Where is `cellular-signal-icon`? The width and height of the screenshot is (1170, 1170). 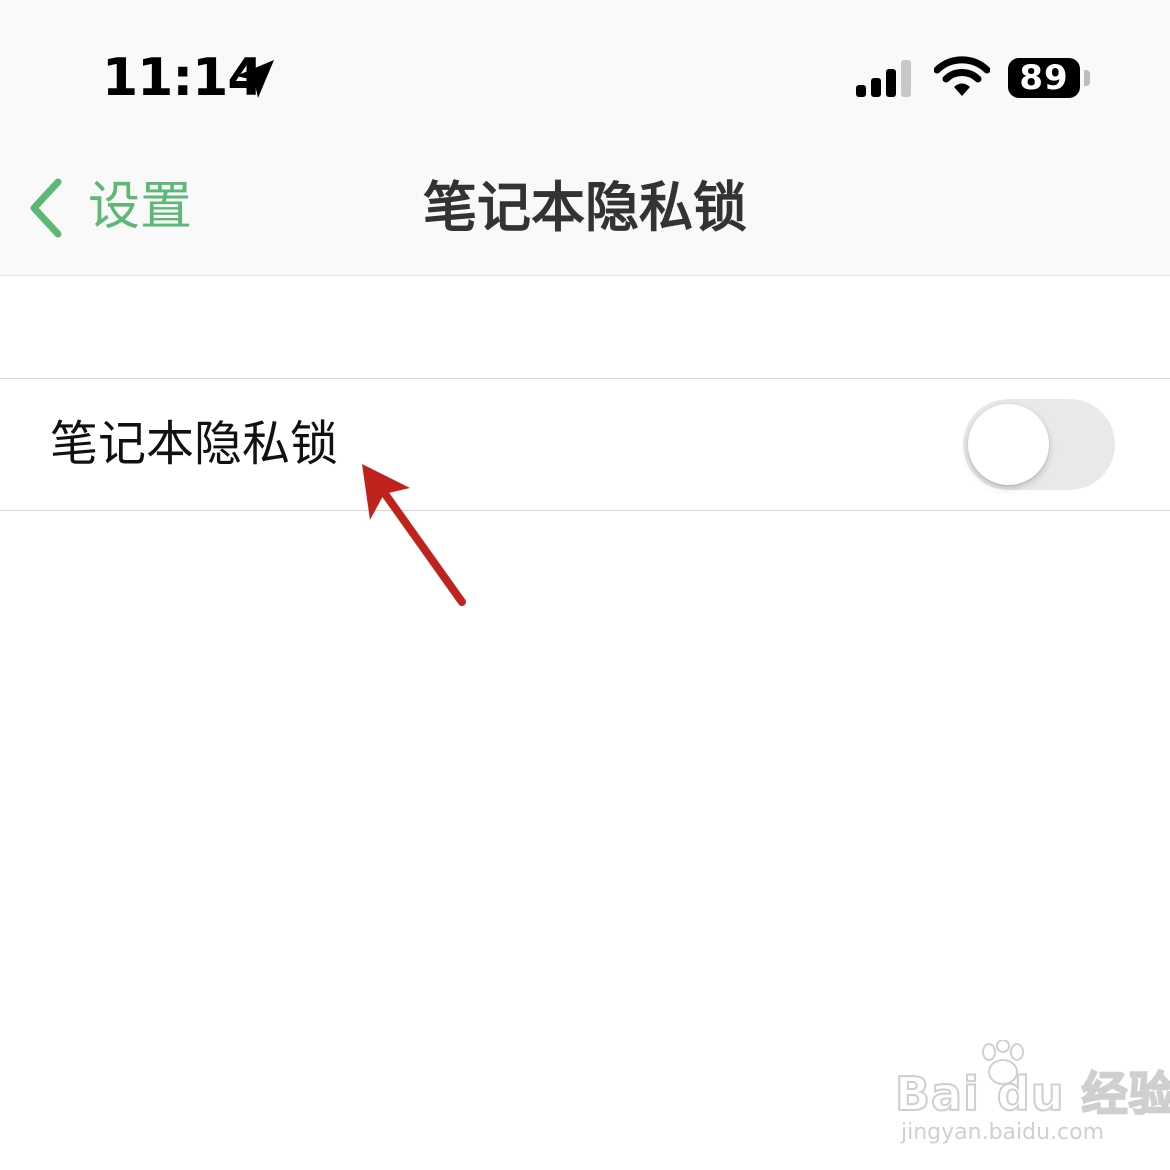
cellular-signal-icon is located at coordinates (883, 78).